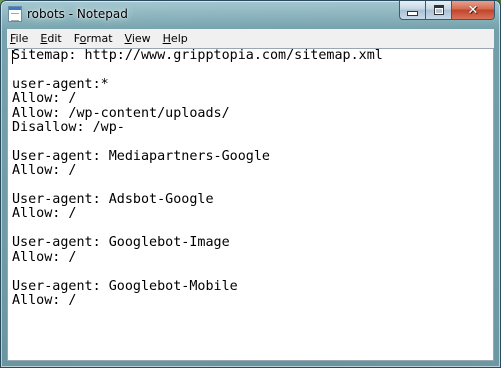  Describe the element at coordinates (250, 15) in the screenshot. I see `title-bar: robots - Notepad ✕` at that location.